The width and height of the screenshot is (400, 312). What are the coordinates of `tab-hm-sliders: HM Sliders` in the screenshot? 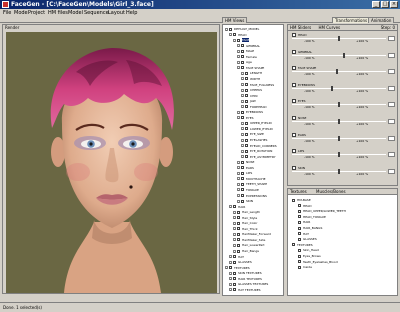 It's located at (300, 27).